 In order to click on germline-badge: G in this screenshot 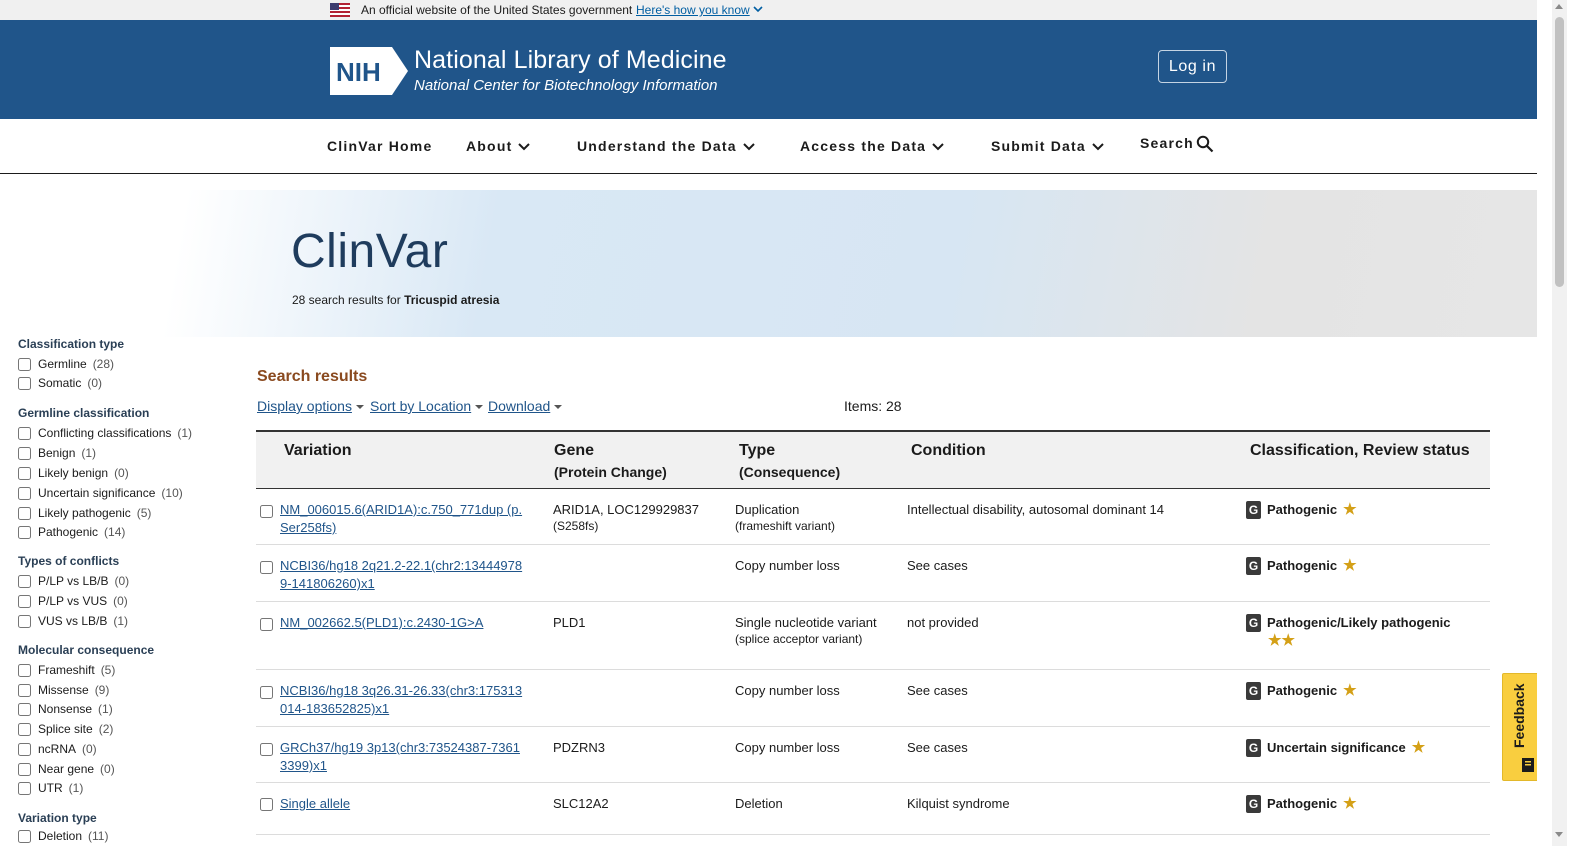, I will do `click(1253, 804)`.